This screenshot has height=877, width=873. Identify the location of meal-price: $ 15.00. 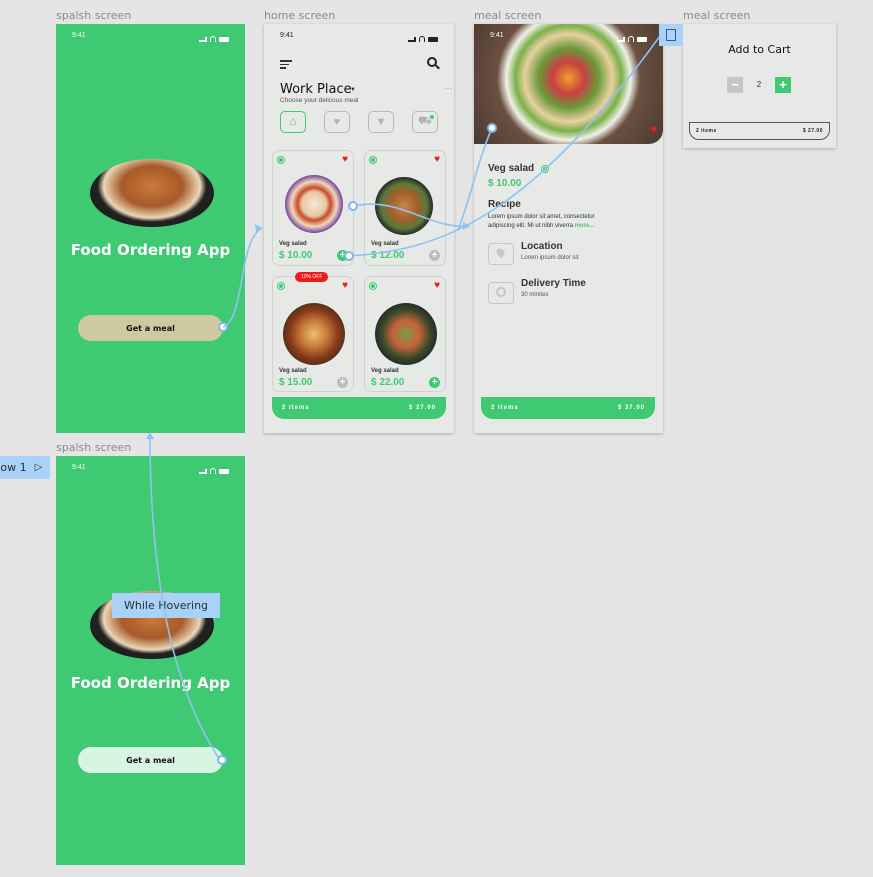
(296, 382).